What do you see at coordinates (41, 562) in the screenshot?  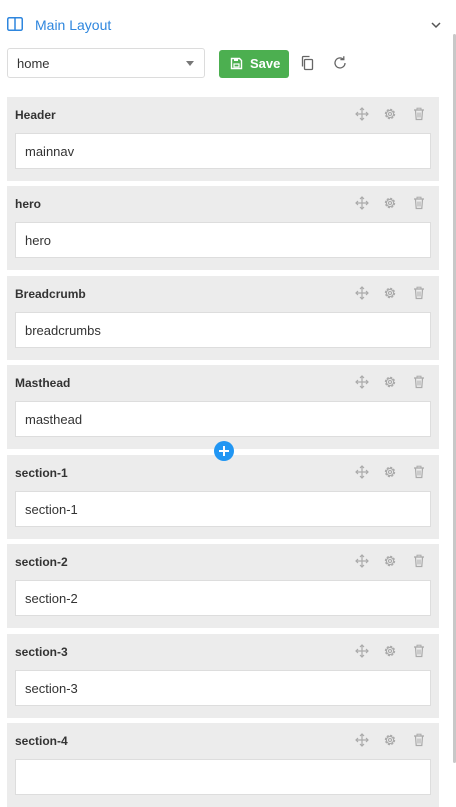 I see `block-title: section-2` at bounding box center [41, 562].